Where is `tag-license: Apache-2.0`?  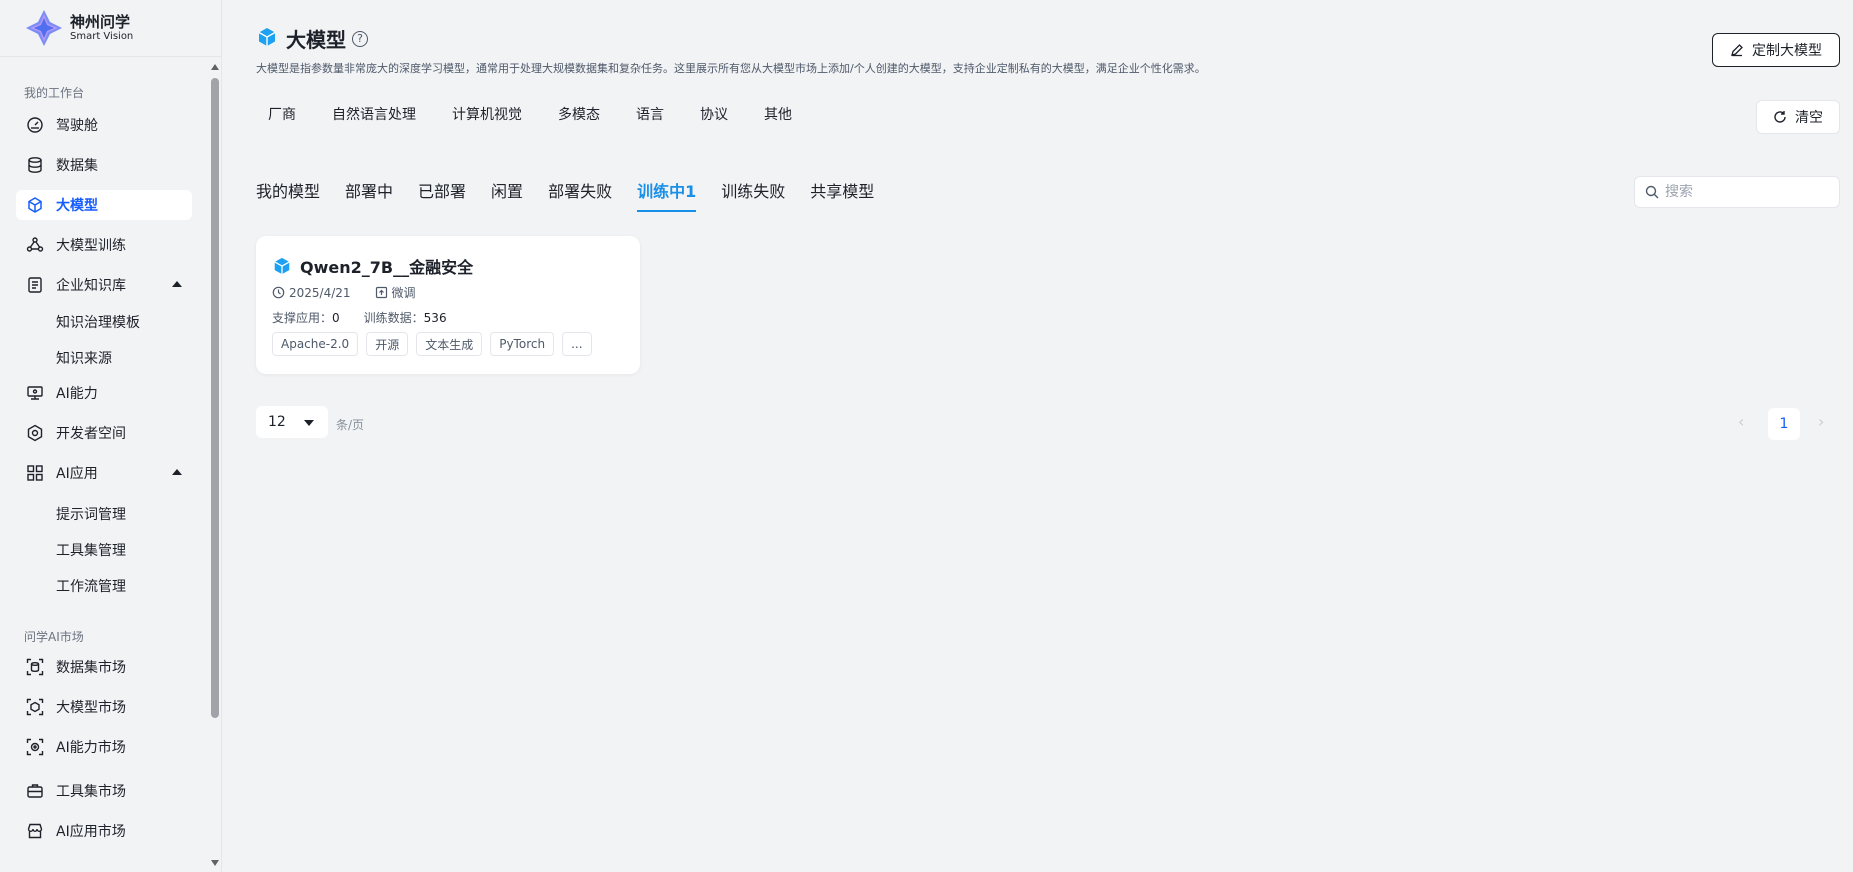 tag-license: Apache-2.0 is located at coordinates (315, 344).